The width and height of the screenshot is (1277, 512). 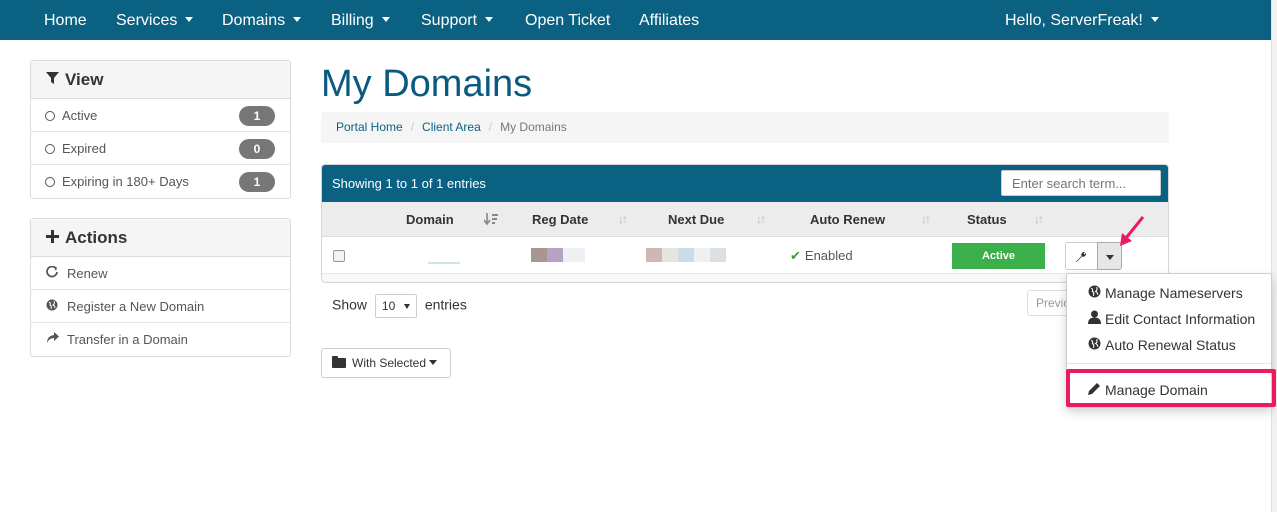 What do you see at coordinates (389, 363) in the screenshot?
I see `with-selected-label: With Selected` at bounding box center [389, 363].